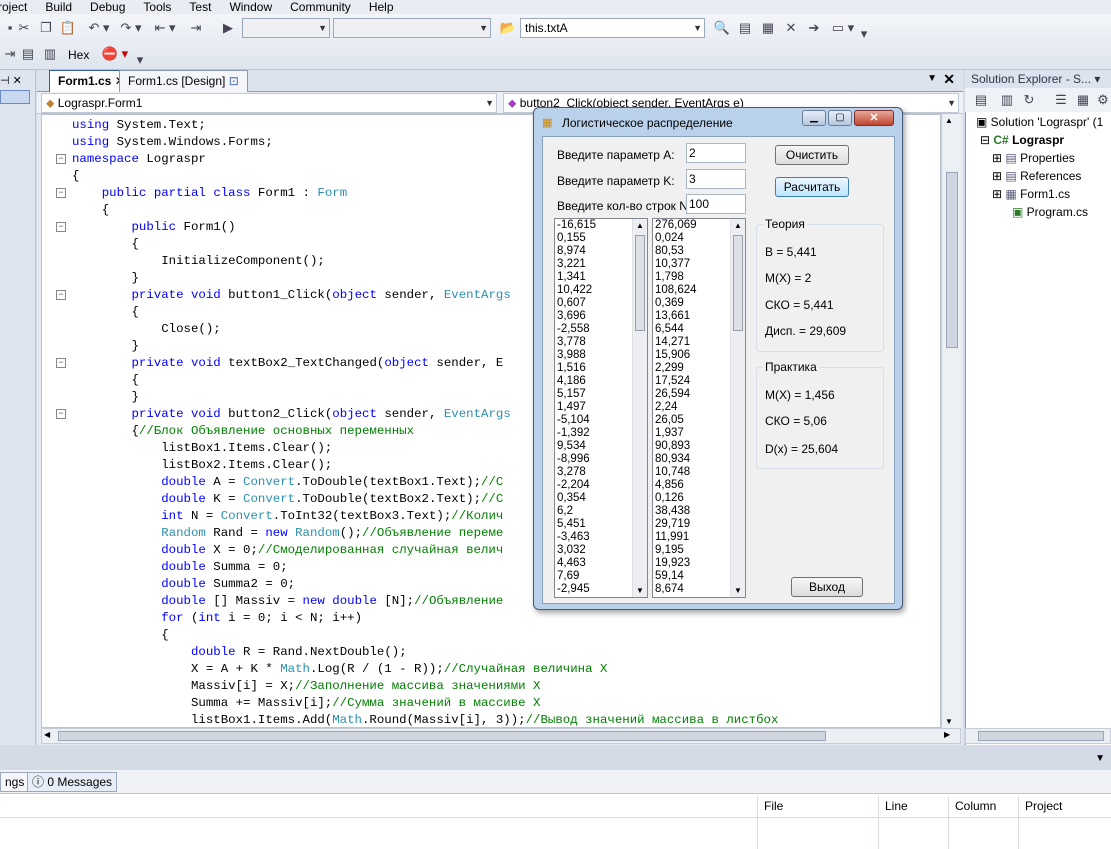 The width and height of the screenshot is (1111, 849). What do you see at coordinates (843, 28) in the screenshot?
I see `command-window-icon: ▭ ▾` at bounding box center [843, 28].